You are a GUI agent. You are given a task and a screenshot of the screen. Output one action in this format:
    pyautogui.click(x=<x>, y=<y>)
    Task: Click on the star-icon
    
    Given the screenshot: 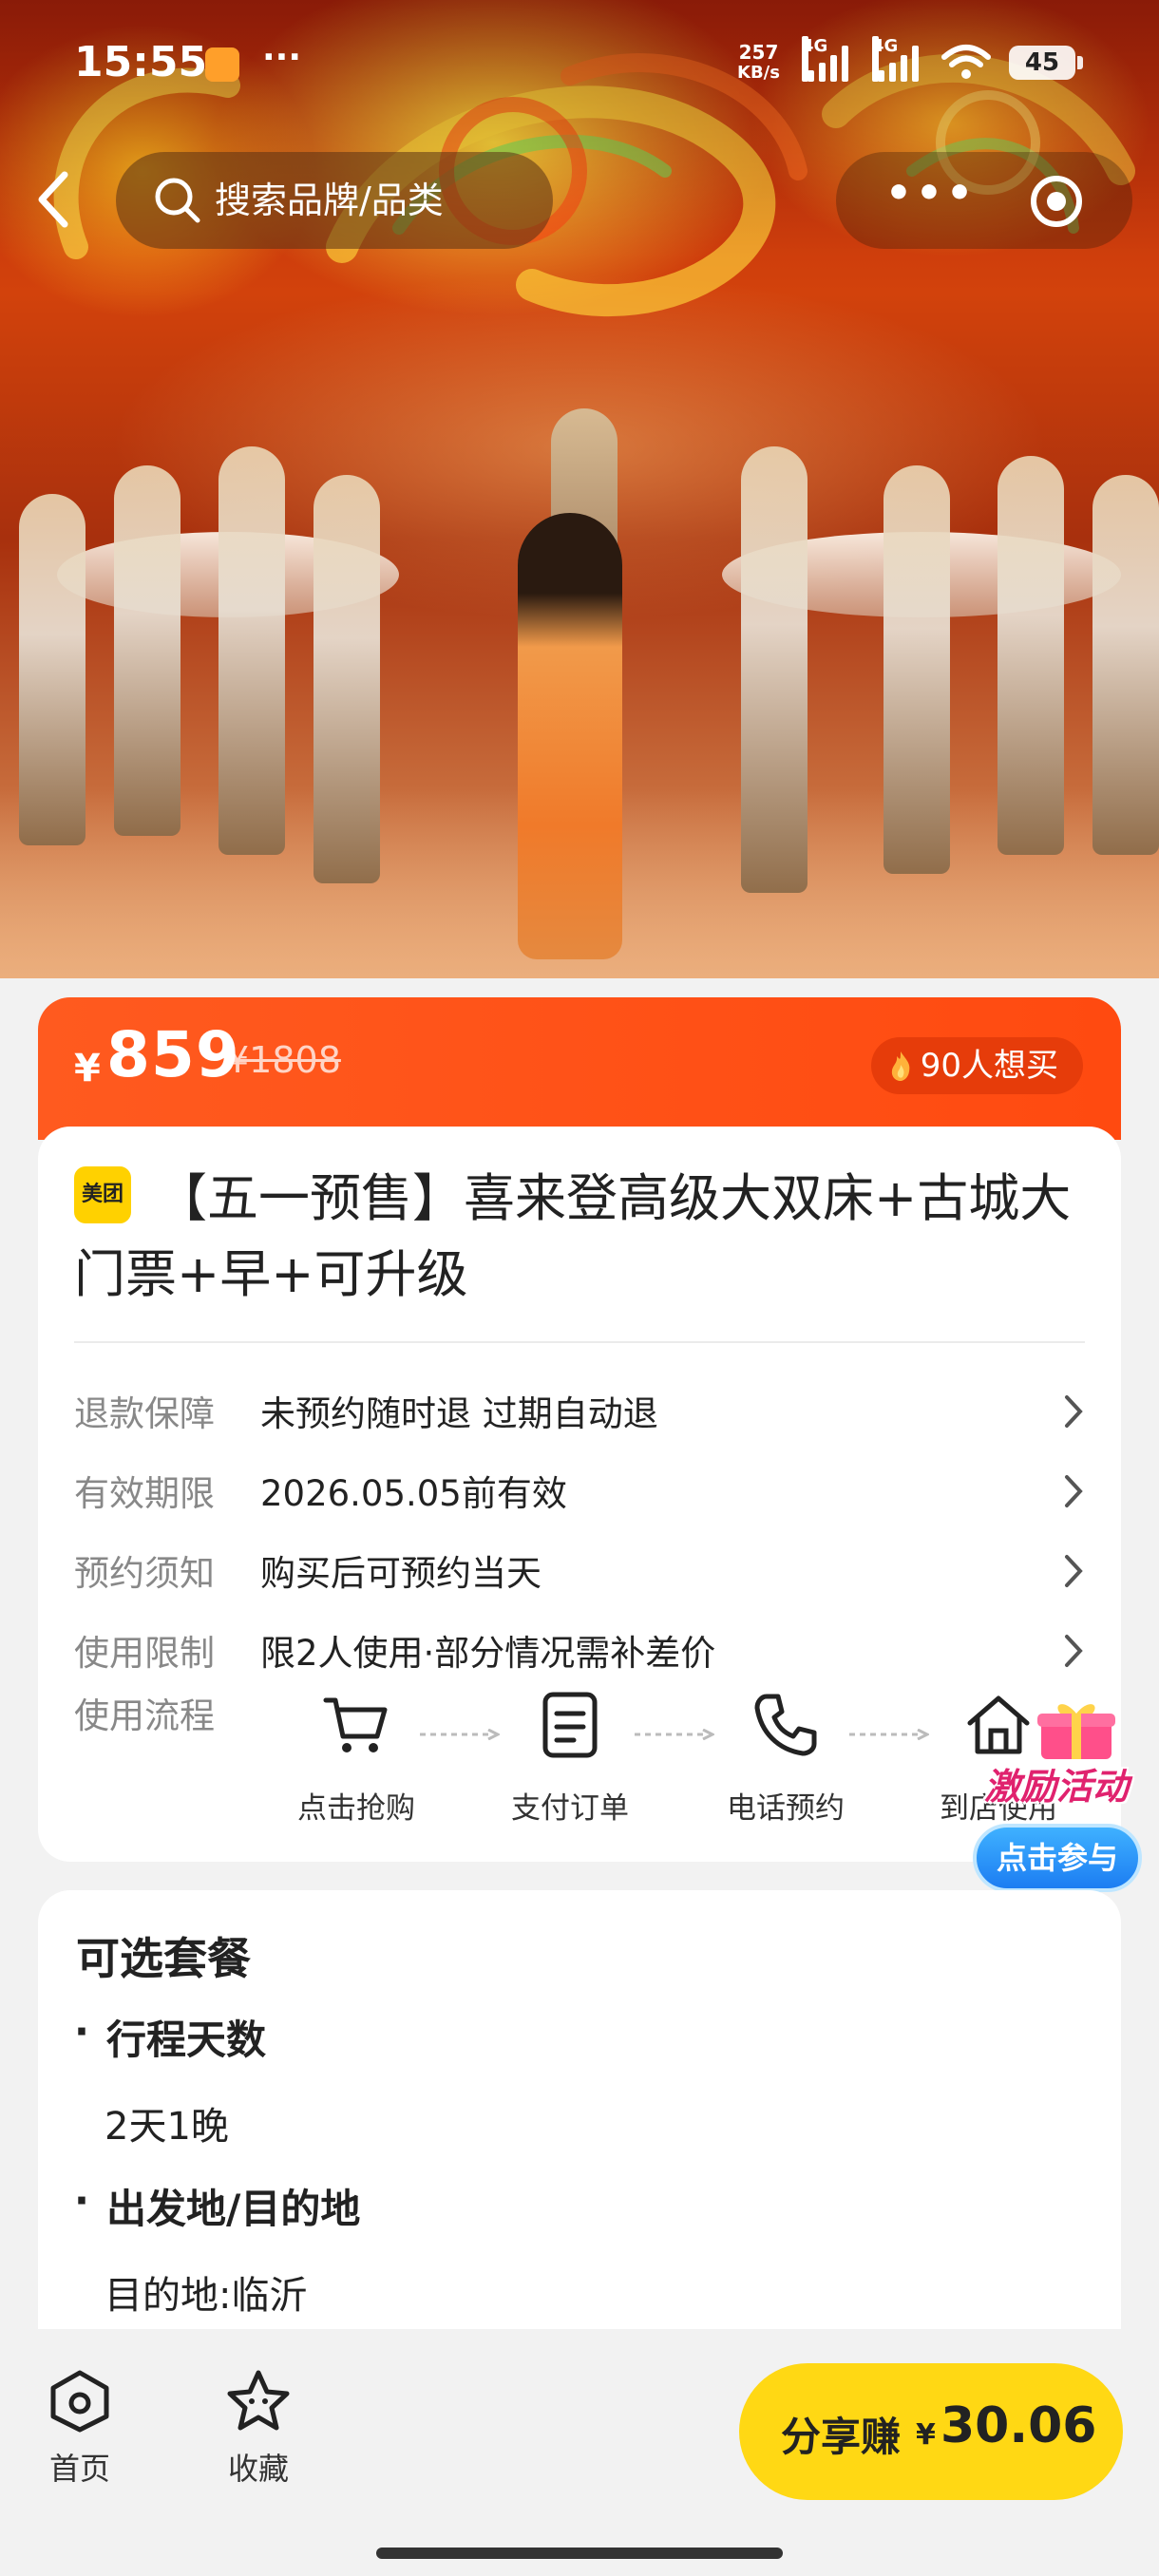 What is the action you would take?
    pyautogui.click(x=258, y=2400)
    